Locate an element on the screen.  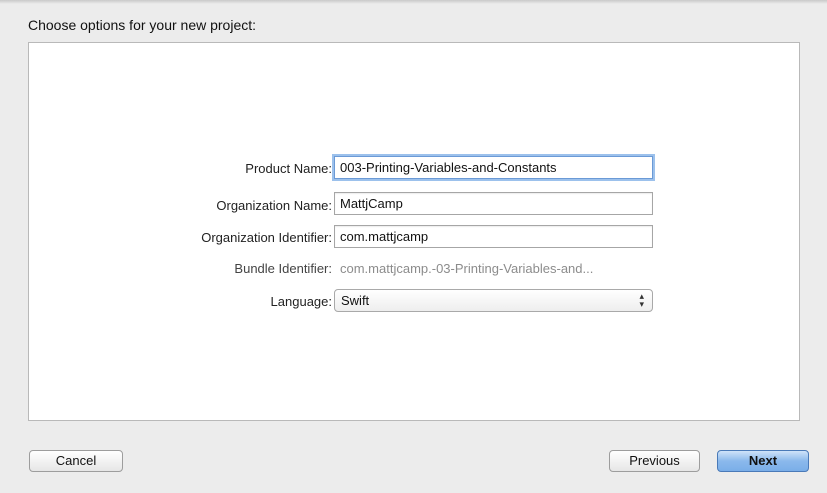
cancel-button: Cancel is located at coordinates (76, 461).